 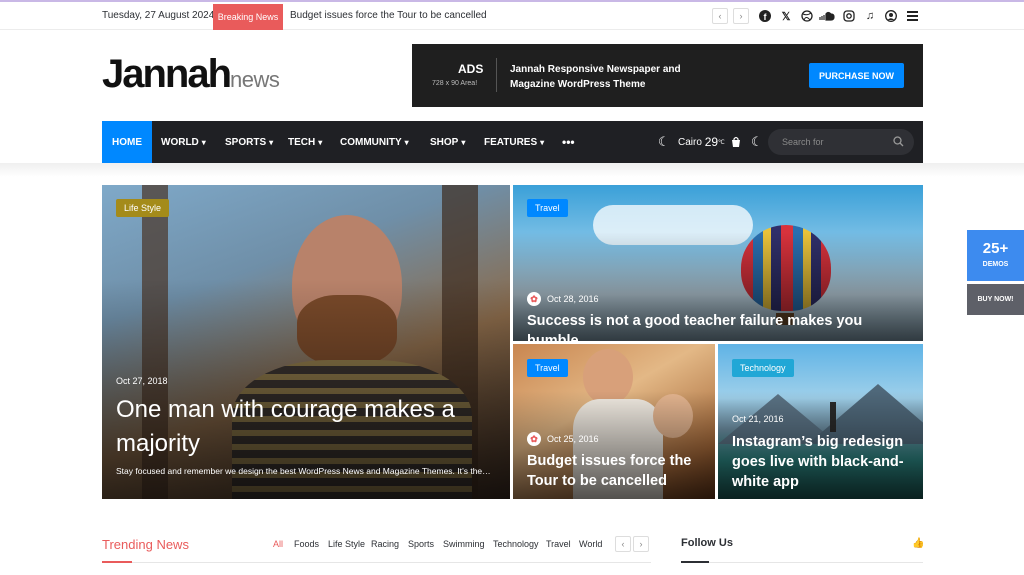 What do you see at coordinates (421, 544) in the screenshot?
I see `filter-sports: Sports` at bounding box center [421, 544].